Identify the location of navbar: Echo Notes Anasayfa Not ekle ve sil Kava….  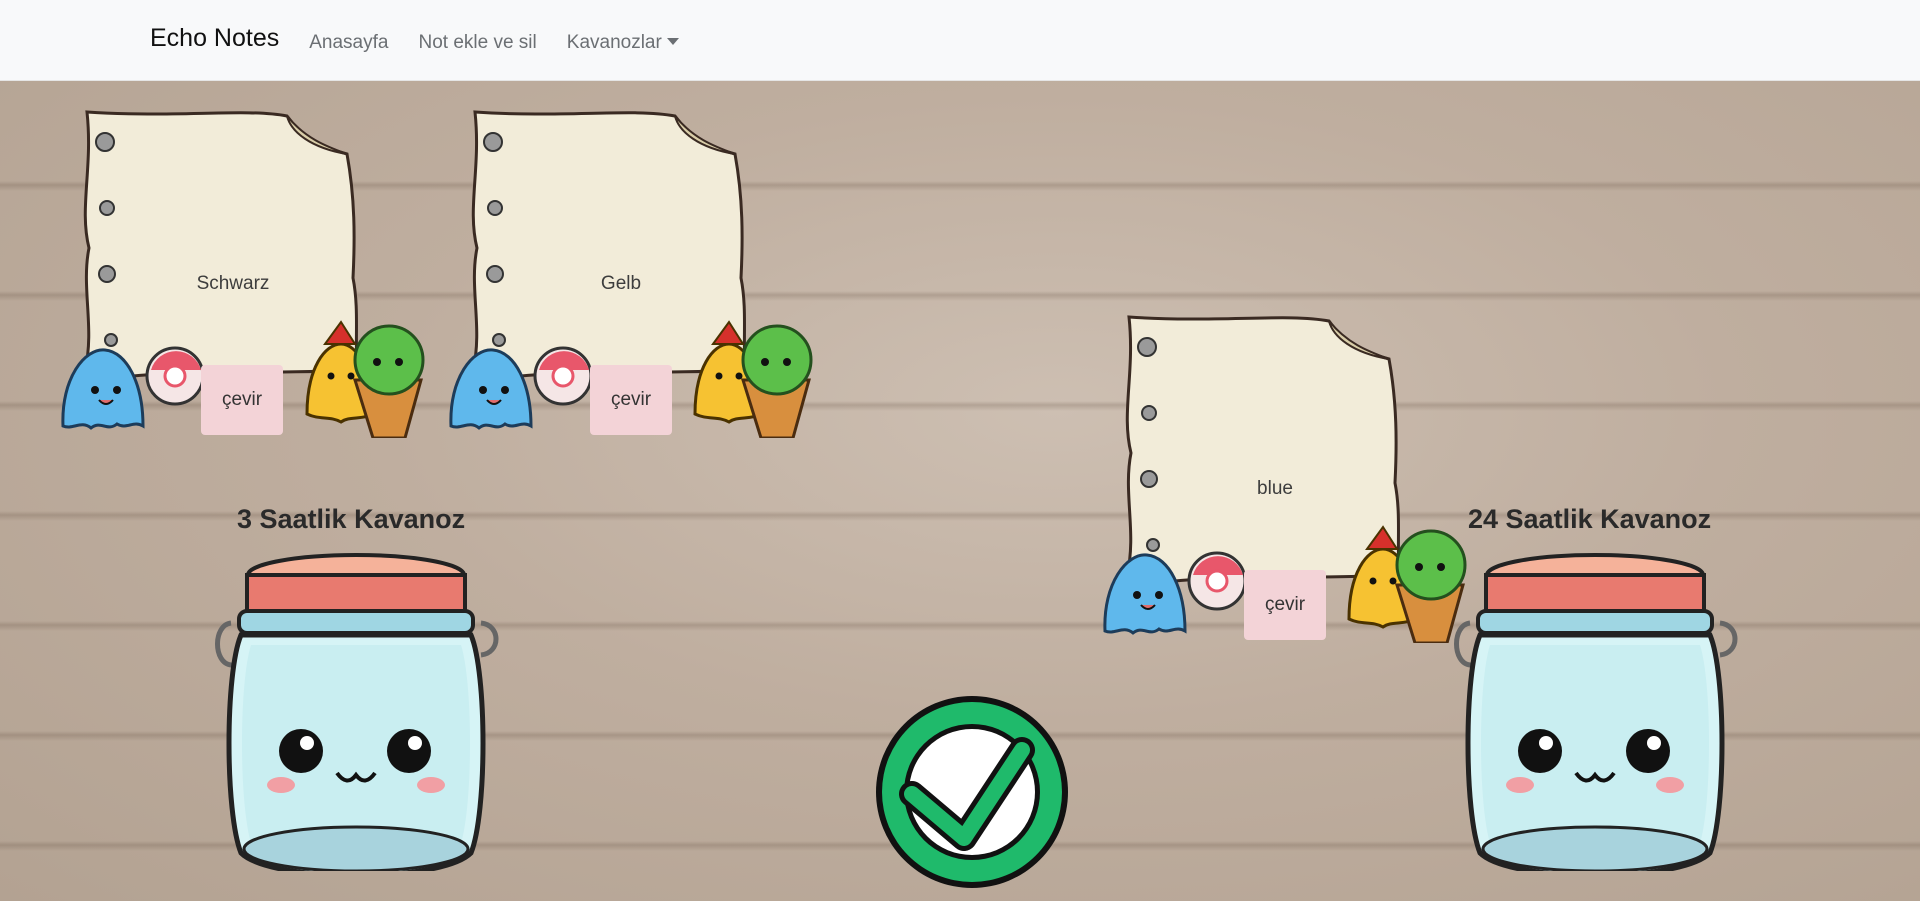
(960, 40).